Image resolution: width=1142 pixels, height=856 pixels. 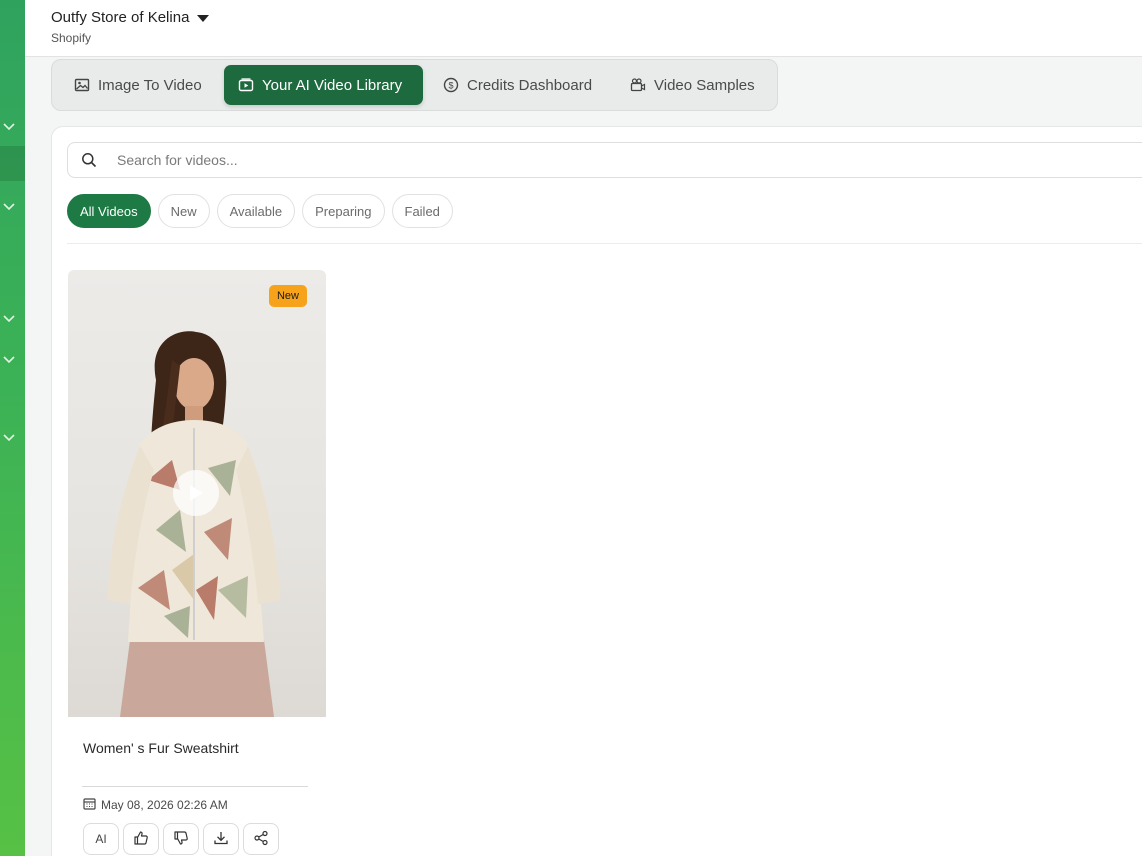 What do you see at coordinates (604, 243) in the screenshot?
I see `divider` at bounding box center [604, 243].